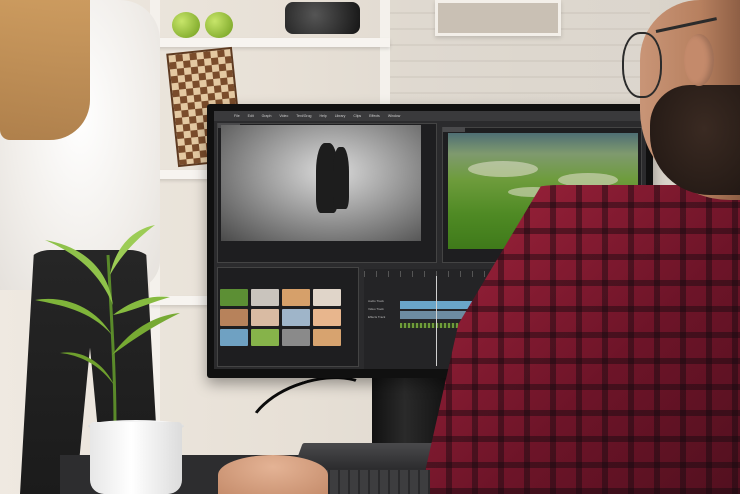 The height and width of the screenshot is (494, 740). Describe the element at coordinates (394, 116) in the screenshot. I see `menu-item: Window` at that location.